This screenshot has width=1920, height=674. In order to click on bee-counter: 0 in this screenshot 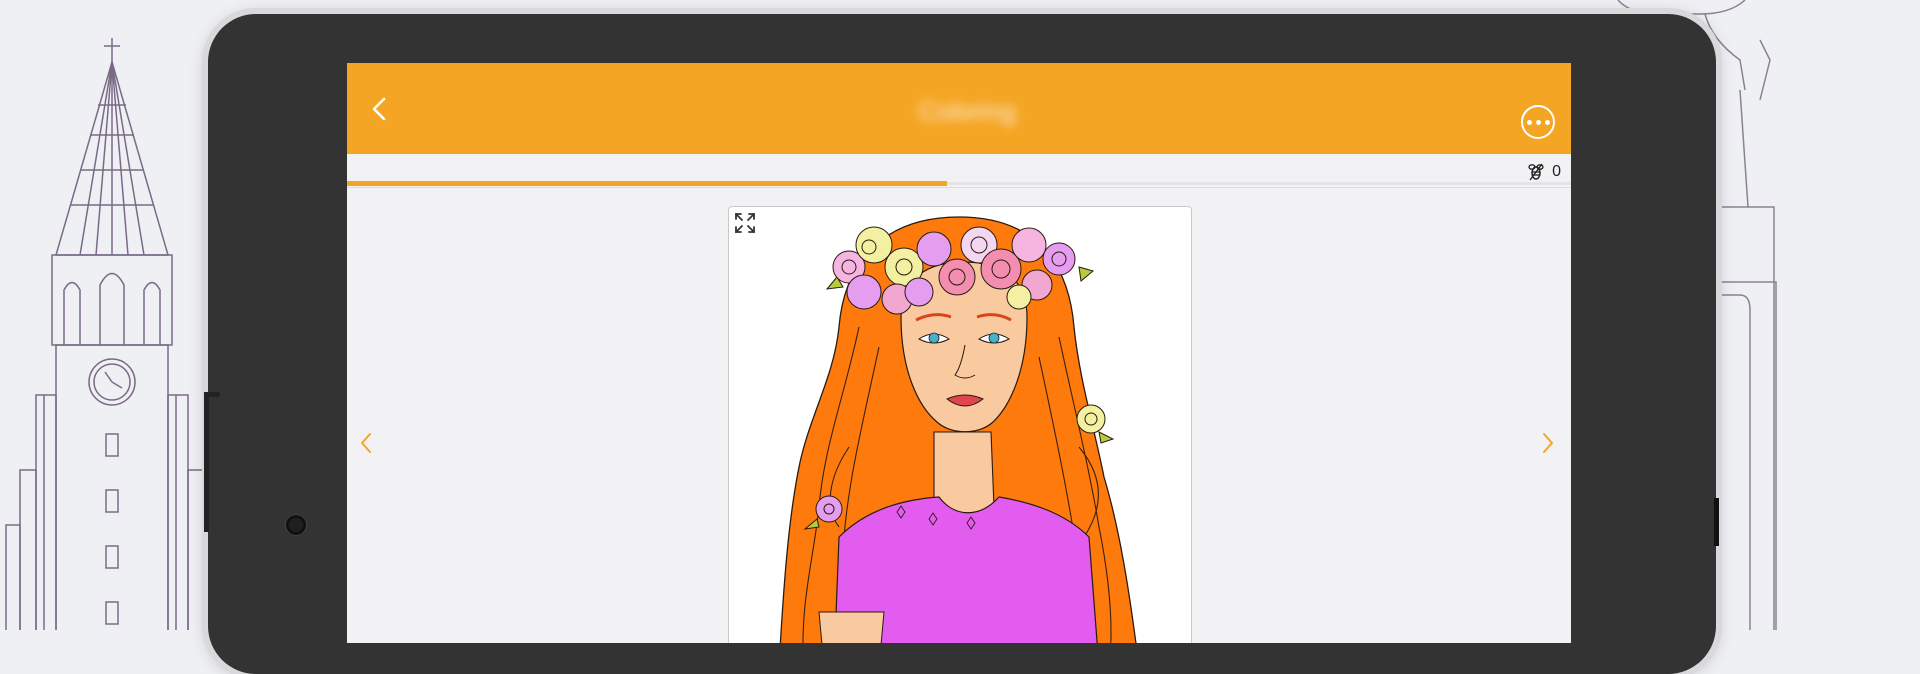, I will do `click(1543, 172)`.